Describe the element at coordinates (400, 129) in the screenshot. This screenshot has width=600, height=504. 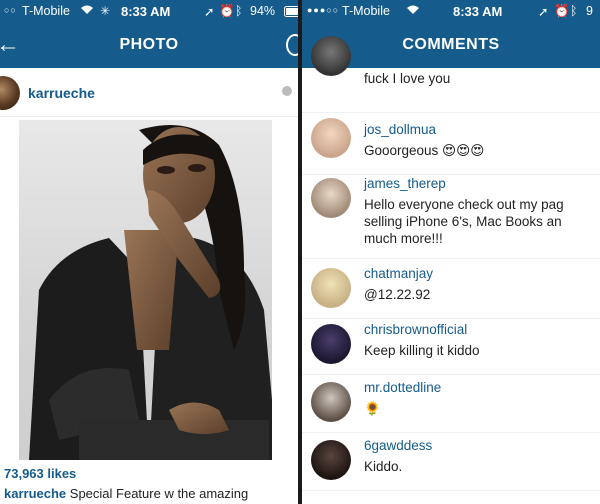
I see `comment-username: jos_dollmua` at that location.